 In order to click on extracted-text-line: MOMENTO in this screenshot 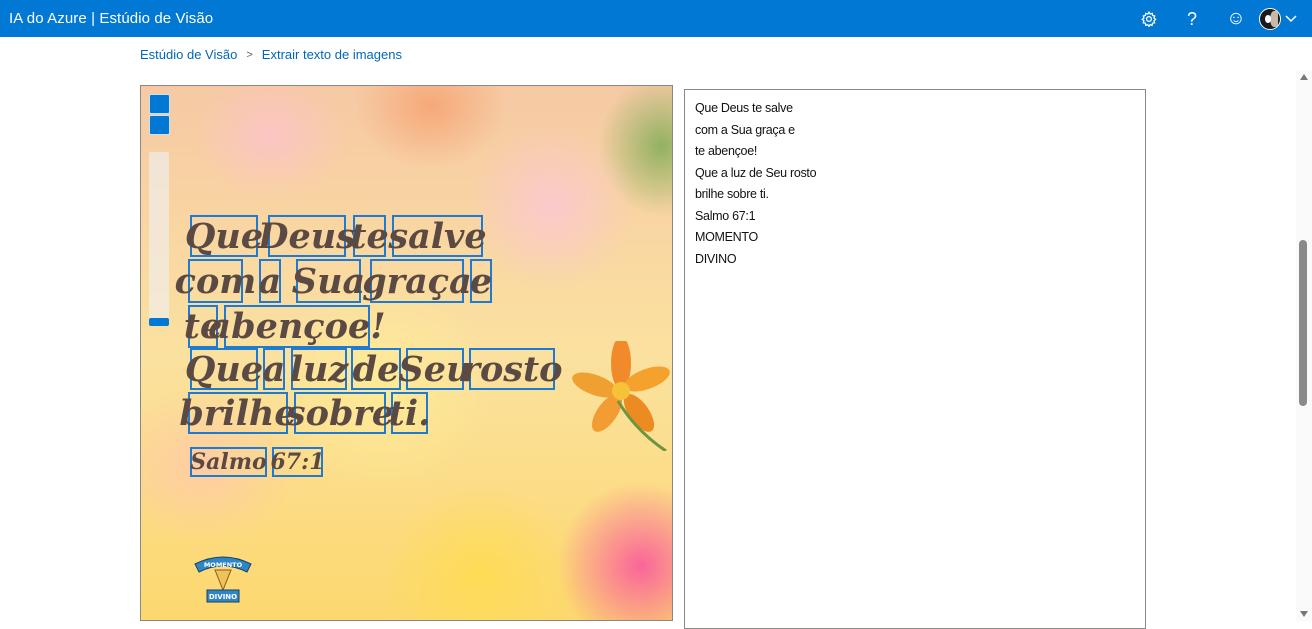, I will do `click(726, 237)`.